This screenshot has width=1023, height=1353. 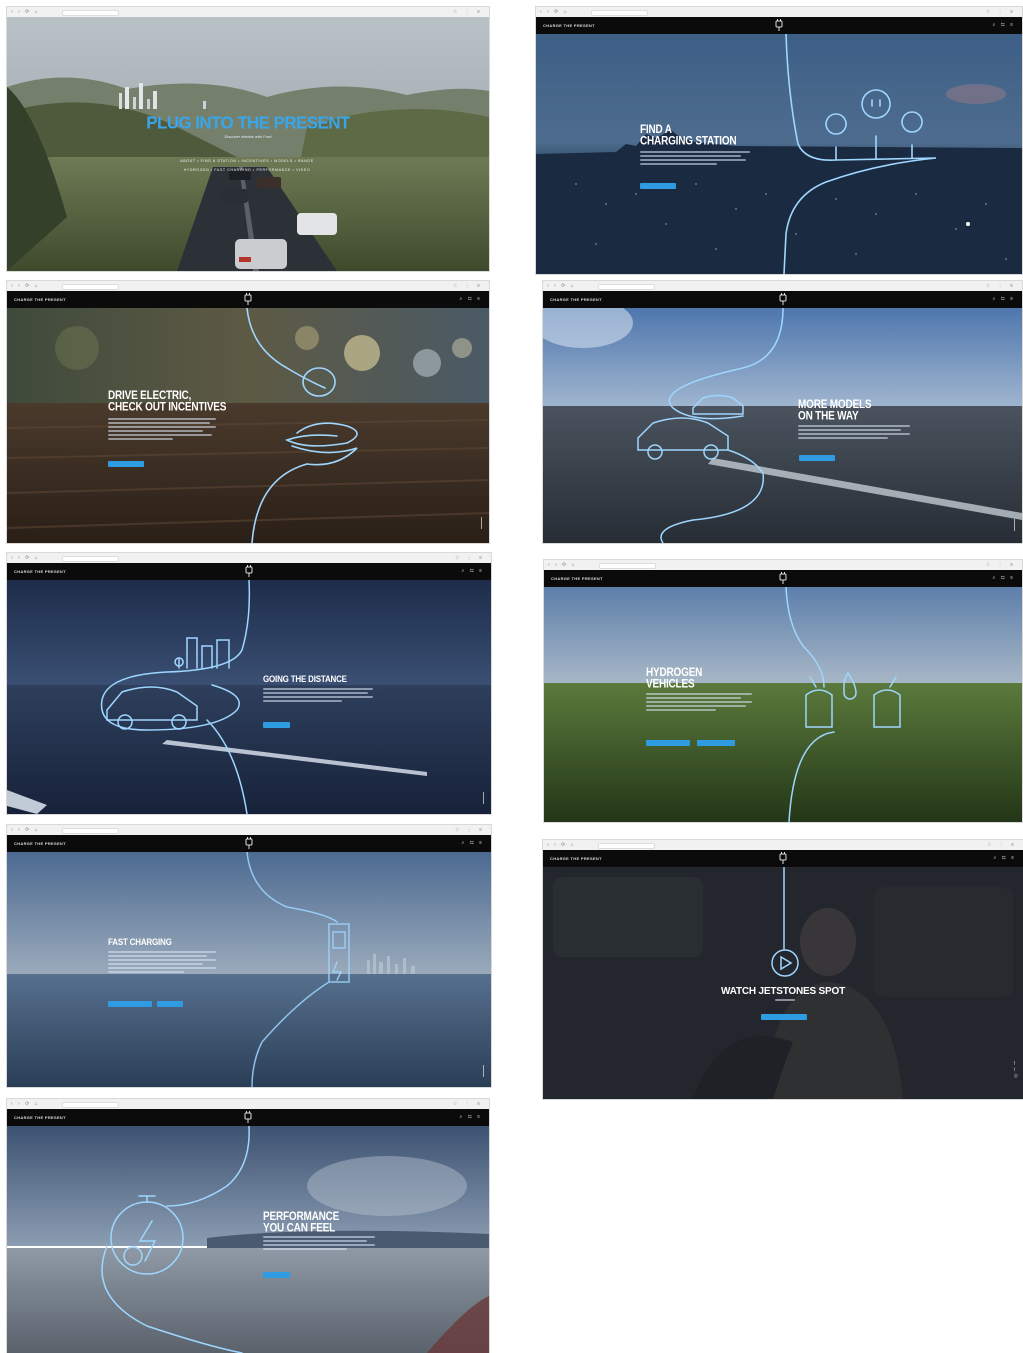 I want to click on distance-button, so click(x=276, y=725).